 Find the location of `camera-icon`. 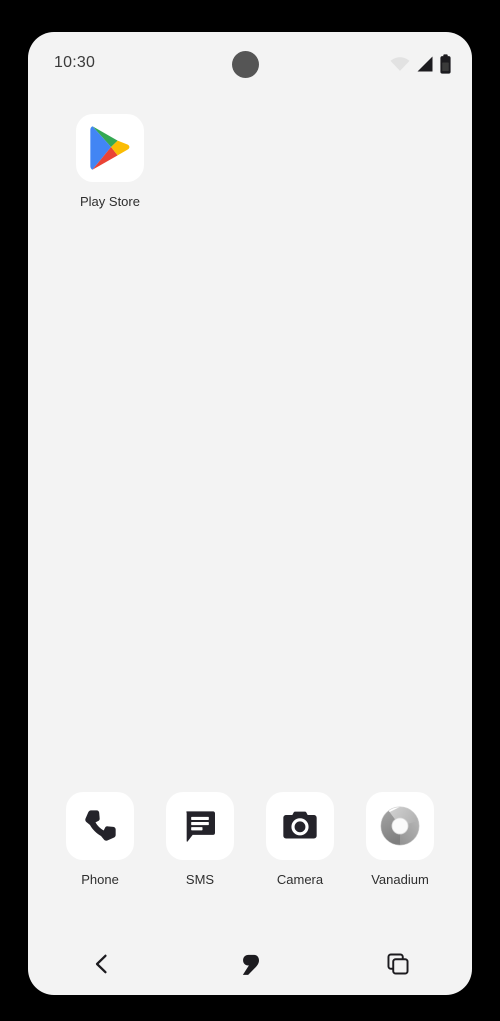

camera-icon is located at coordinates (300, 825).